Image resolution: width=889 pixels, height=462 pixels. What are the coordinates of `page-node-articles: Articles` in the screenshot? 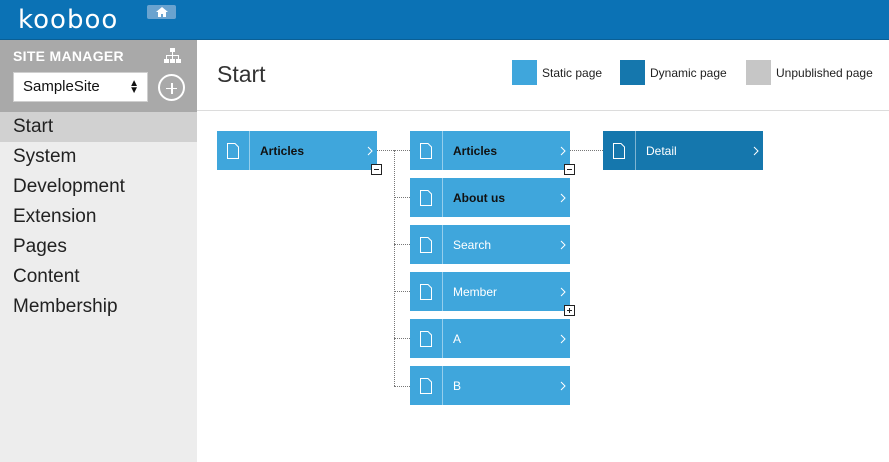 It's located at (297, 150).